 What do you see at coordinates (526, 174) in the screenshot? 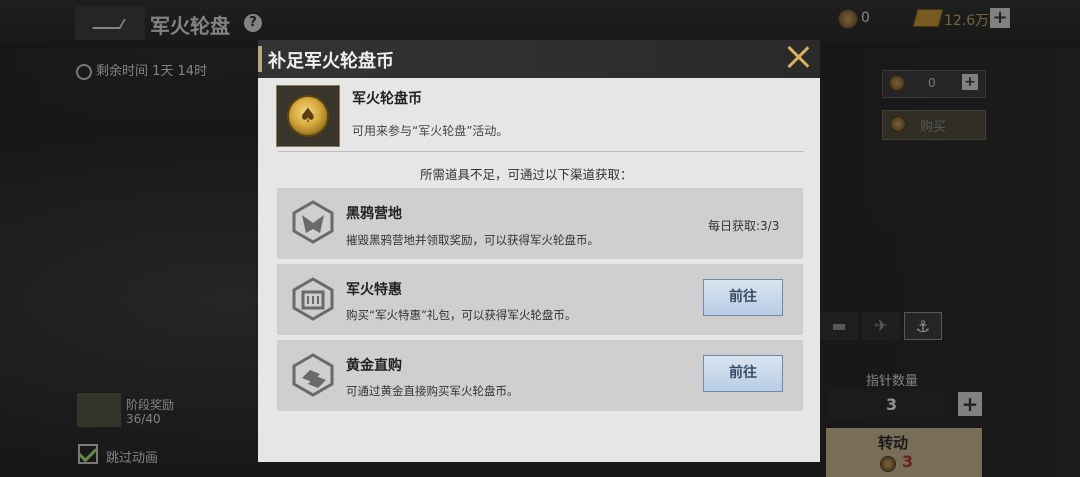
I see `acquire-notice: 所需道具不足，可通过以下渠道获取：` at bounding box center [526, 174].